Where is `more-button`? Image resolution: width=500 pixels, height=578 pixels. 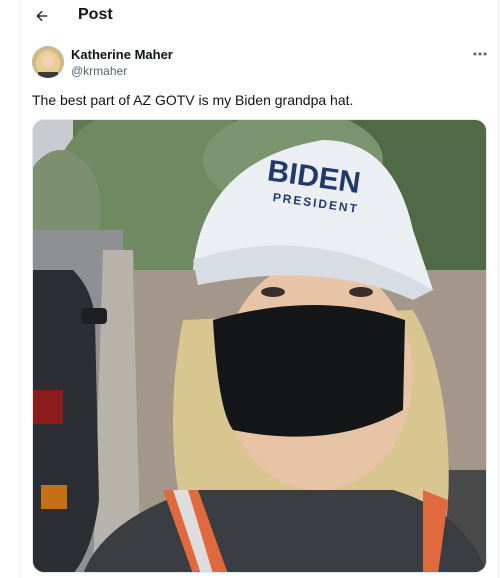
more-button is located at coordinates (480, 54).